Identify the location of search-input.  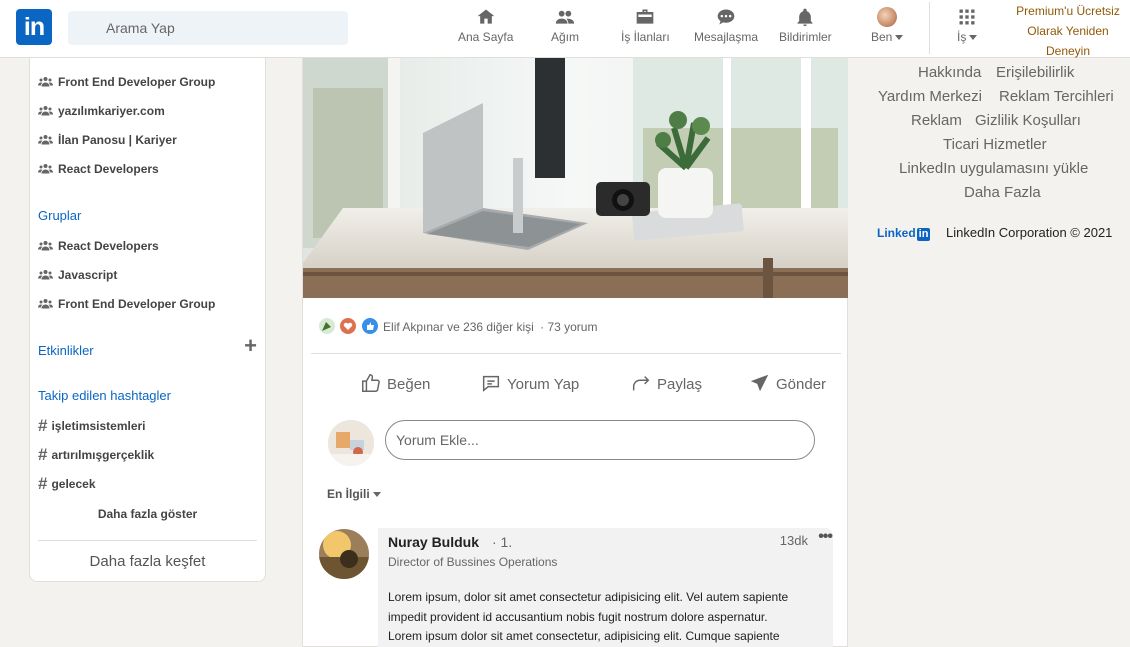
(208, 28).